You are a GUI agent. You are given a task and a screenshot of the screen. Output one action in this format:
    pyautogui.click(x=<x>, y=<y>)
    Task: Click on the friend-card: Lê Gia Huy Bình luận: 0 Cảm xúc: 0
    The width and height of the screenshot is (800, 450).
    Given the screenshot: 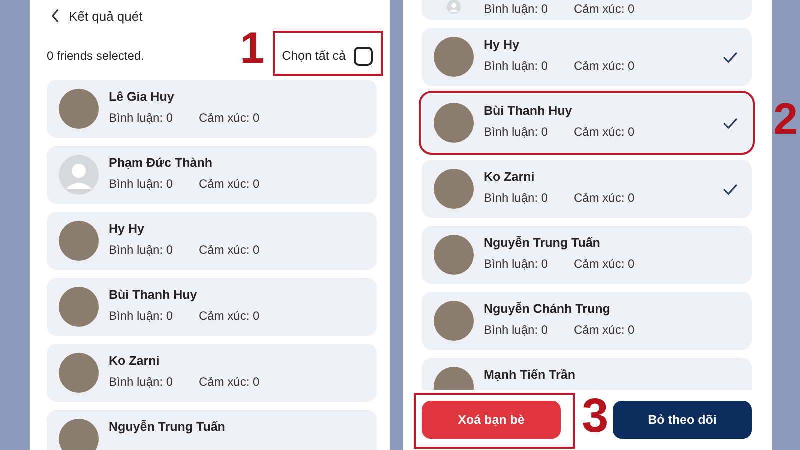 What is the action you would take?
    pyautogui.click(x=212, y=109)
    